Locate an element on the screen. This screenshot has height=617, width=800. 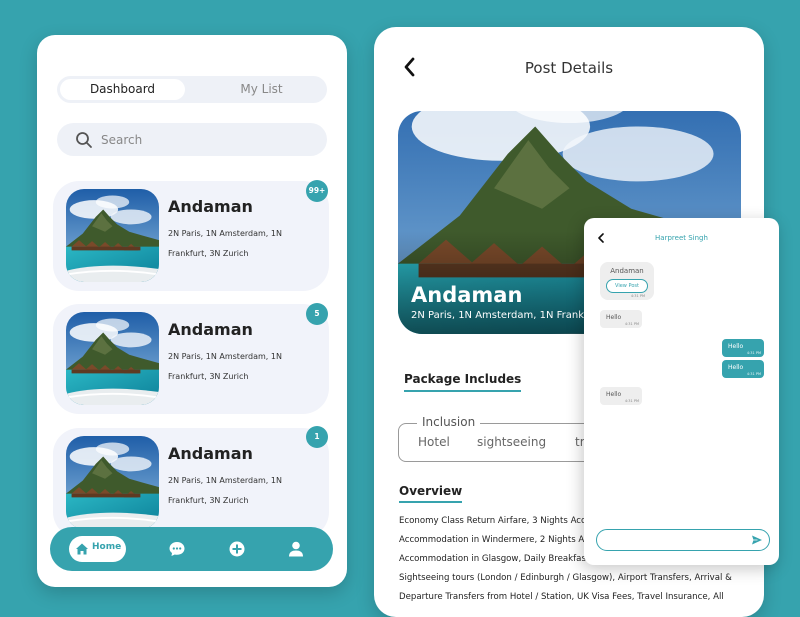
nav-home-button: Home is located at coordinates (97, 549).